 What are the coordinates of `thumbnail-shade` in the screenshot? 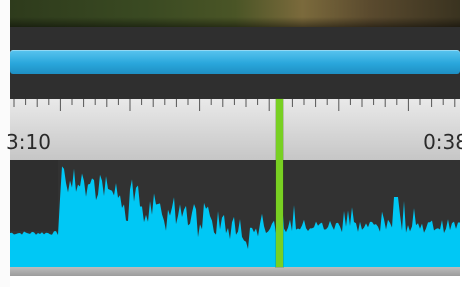 It's located at (235, 22).